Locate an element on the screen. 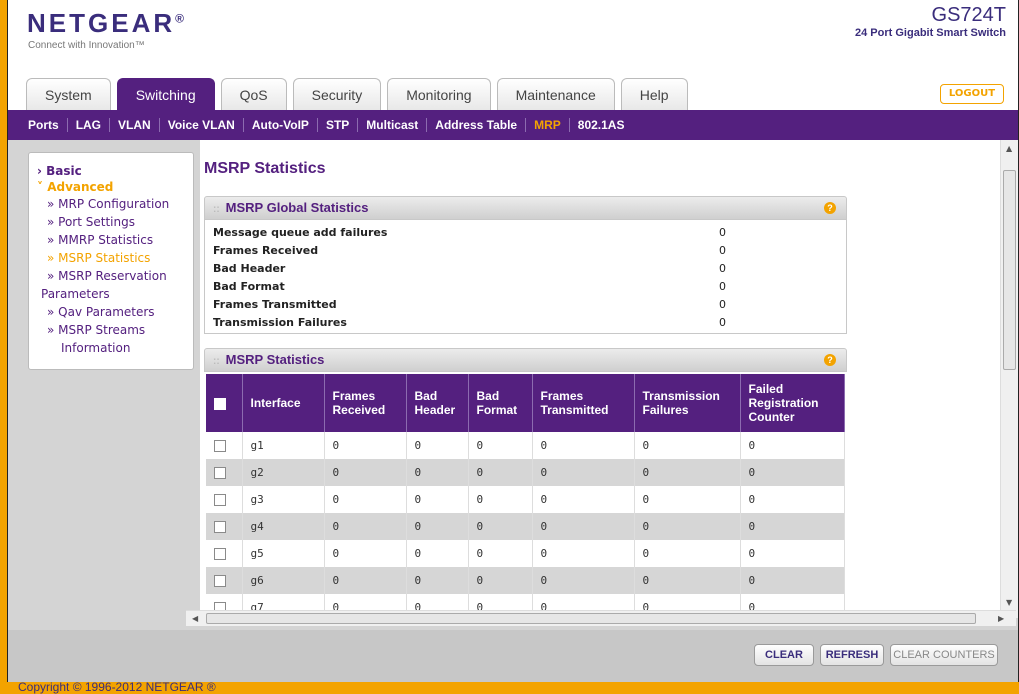 The height and width of the screenshot is (694, 1019). logout-button: LOGOUT is located at coordinates (972, 94).